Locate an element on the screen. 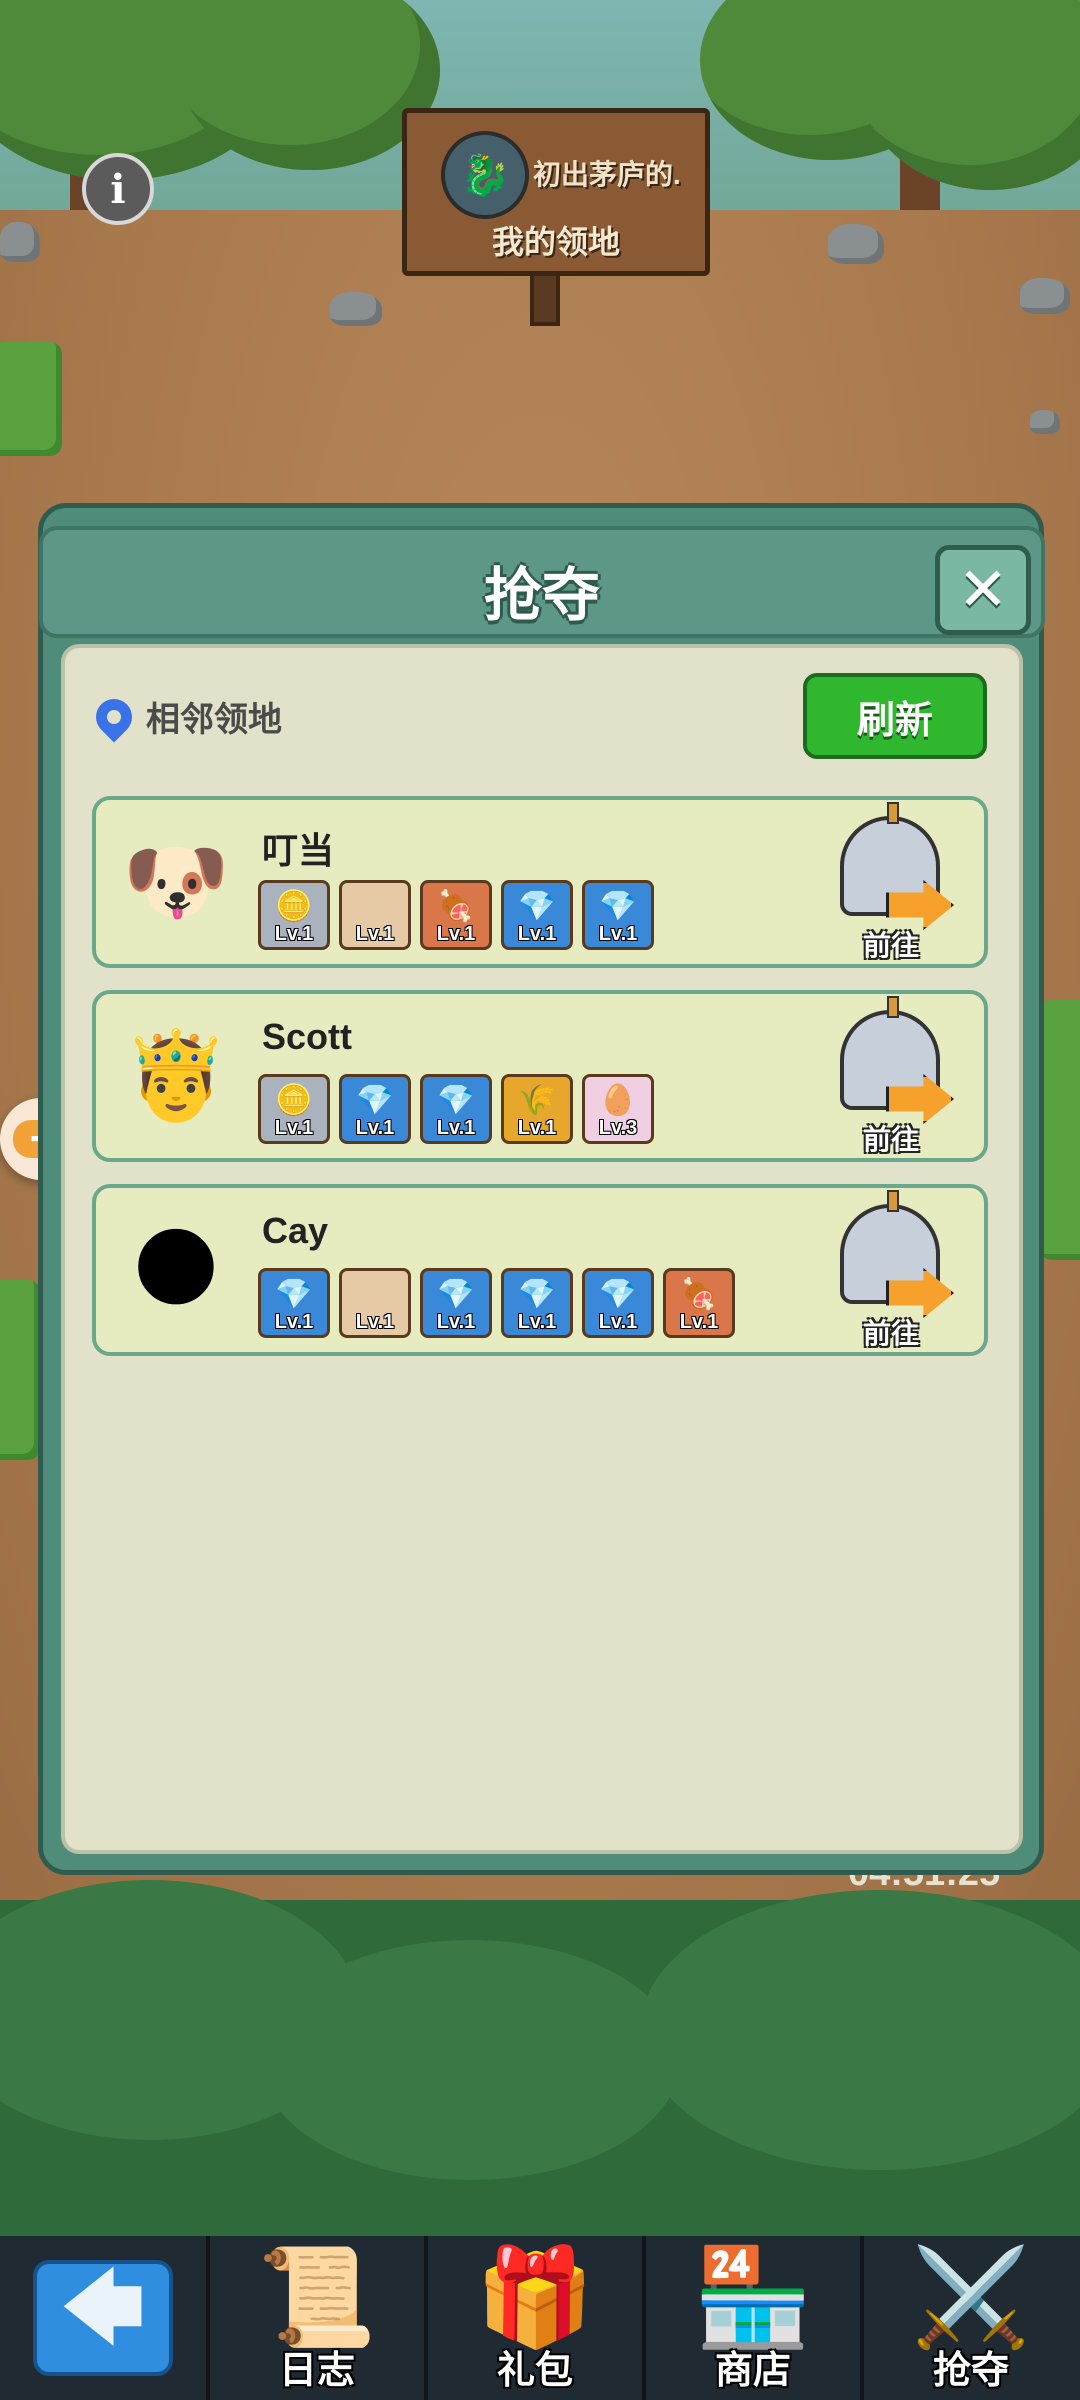 The width and height of the screenshot is (1080, 2400). resource-list: 🪙 Lv.1 Lv.1 🍖 Lv.1 💎 Lv.1 💎 Lv.1 is located at coordinates (456, 915).